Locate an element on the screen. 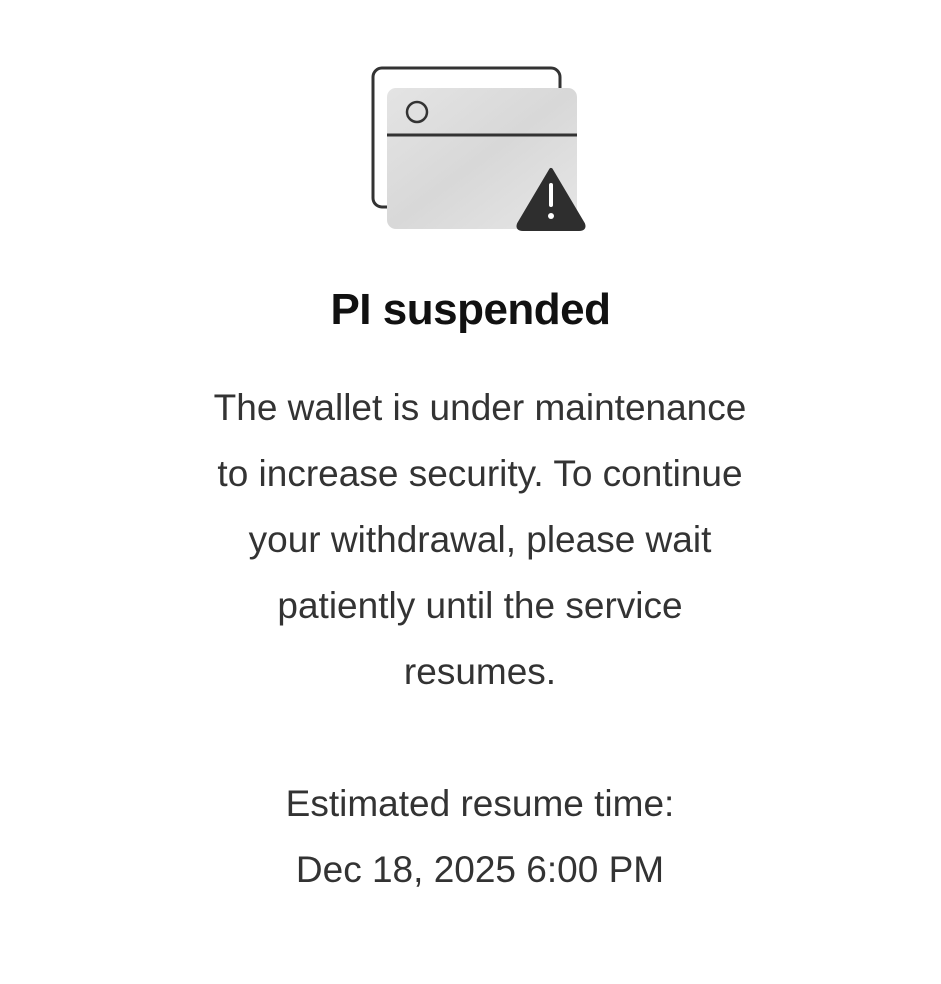  resume-label: Estimated resume time: is located at coordinates (480, 803).